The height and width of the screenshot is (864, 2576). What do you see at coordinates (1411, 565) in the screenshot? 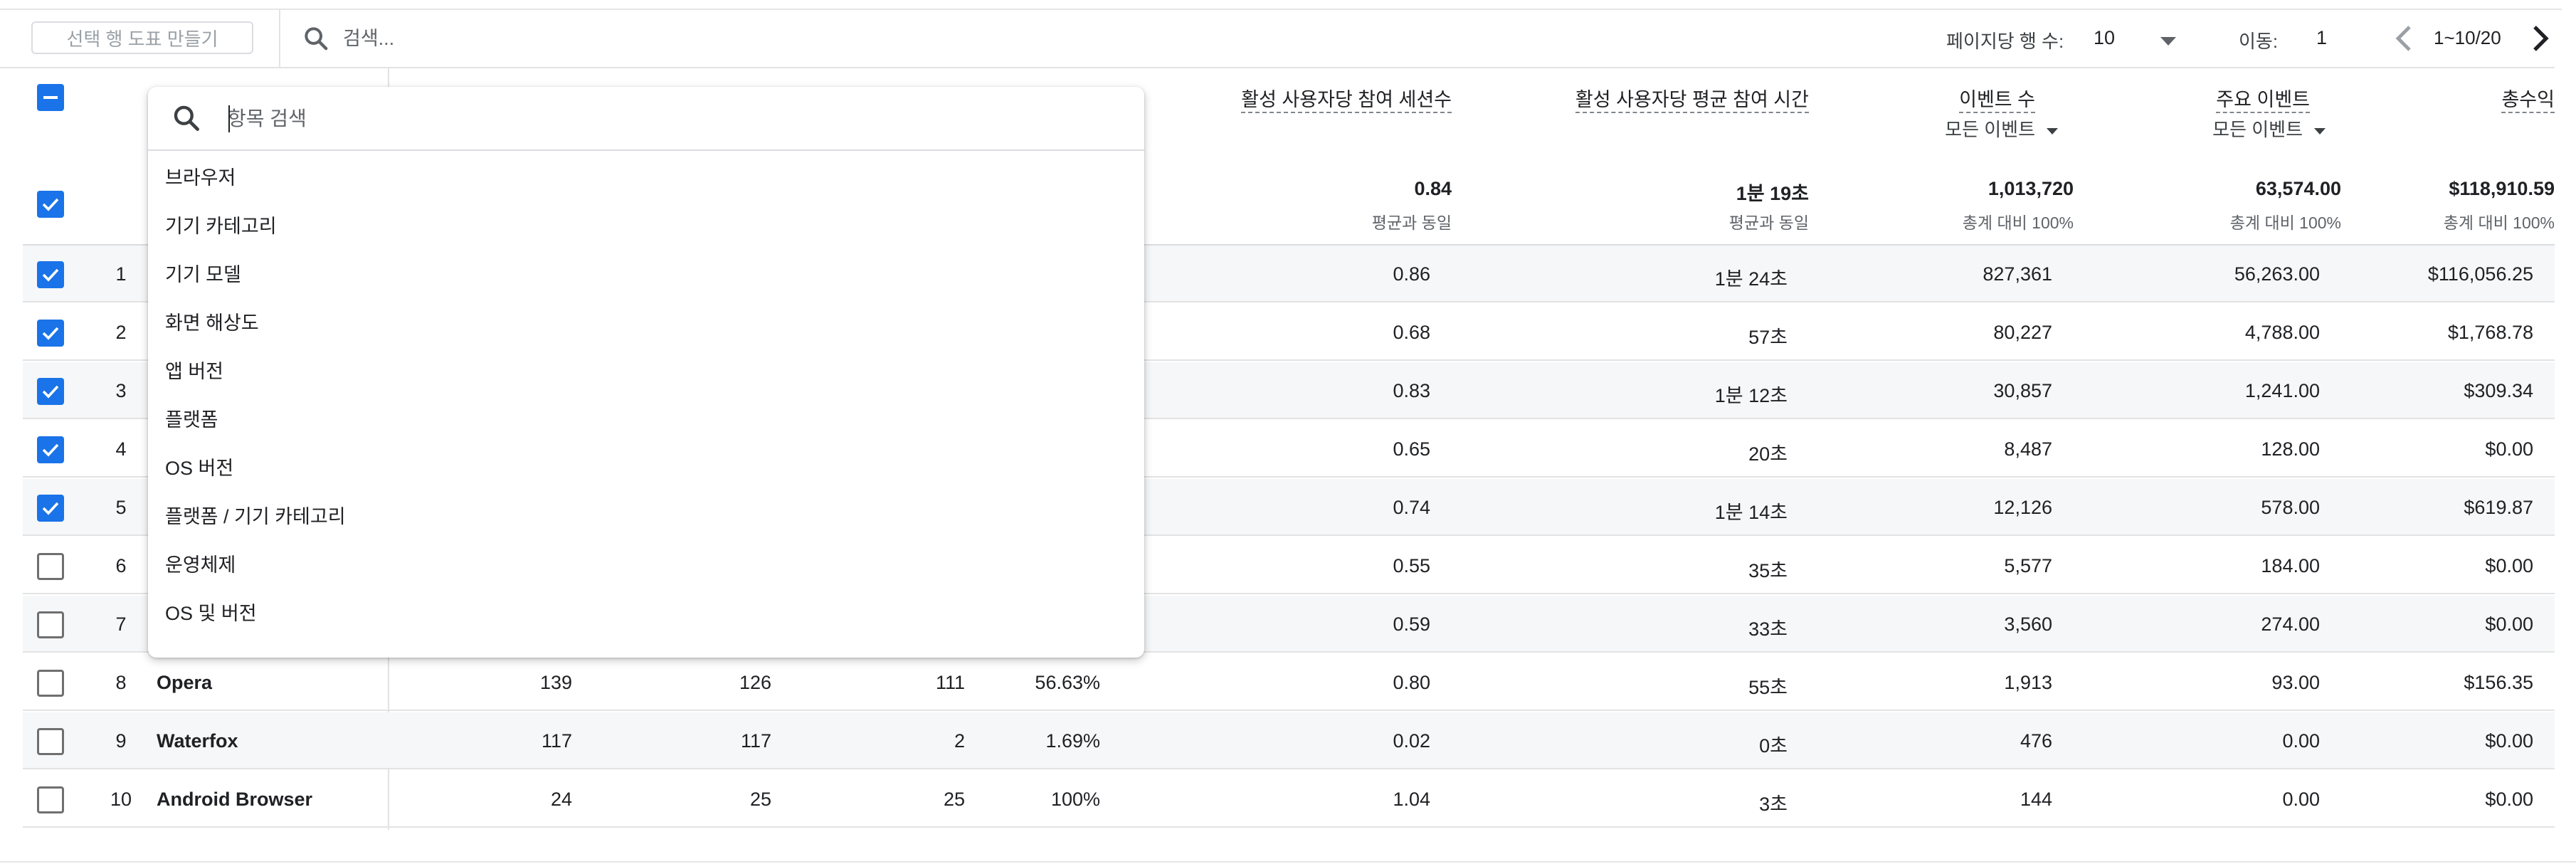
I see `cell-sessions-per-user: 0.55` at bounding box center [1411, 565].